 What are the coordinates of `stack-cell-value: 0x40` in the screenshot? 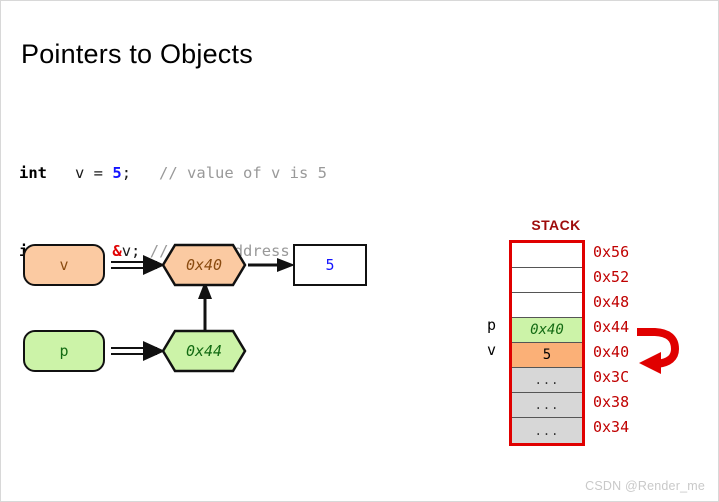 It's located at (547, 330).